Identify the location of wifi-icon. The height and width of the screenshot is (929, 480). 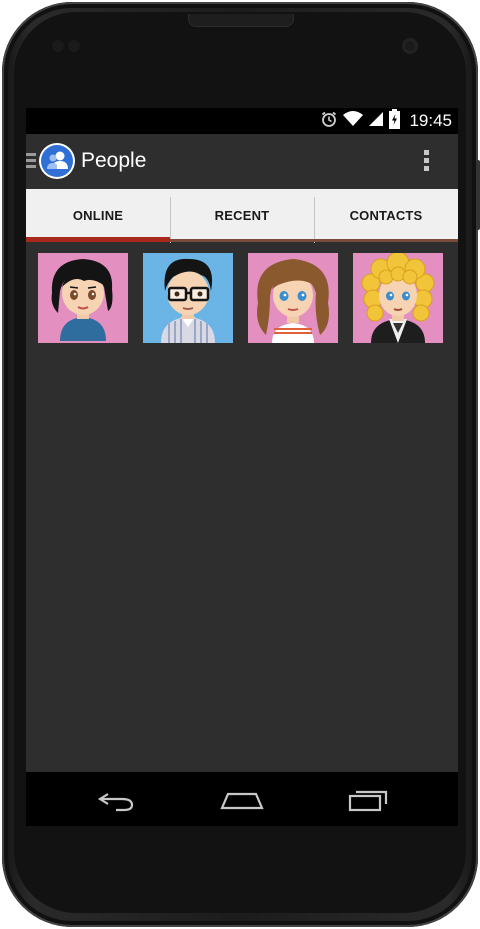
(353, 121).